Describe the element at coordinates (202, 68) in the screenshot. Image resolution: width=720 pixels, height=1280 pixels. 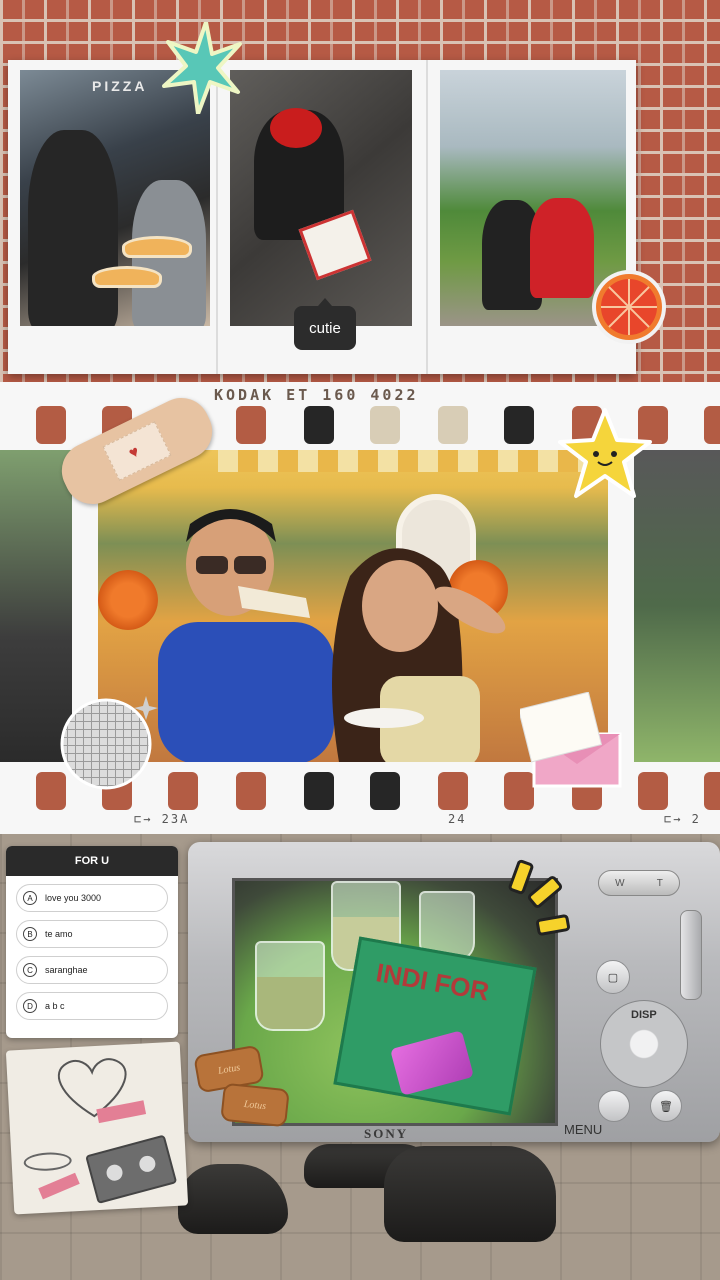
I see `teal-star-sticker` at that location.